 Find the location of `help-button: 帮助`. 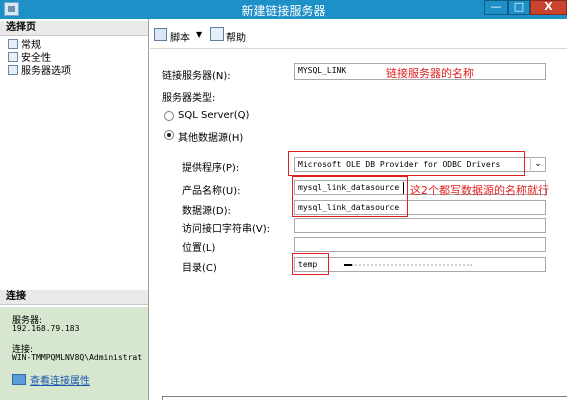

help-button: 帮助 is located at coordinates (236, 36).